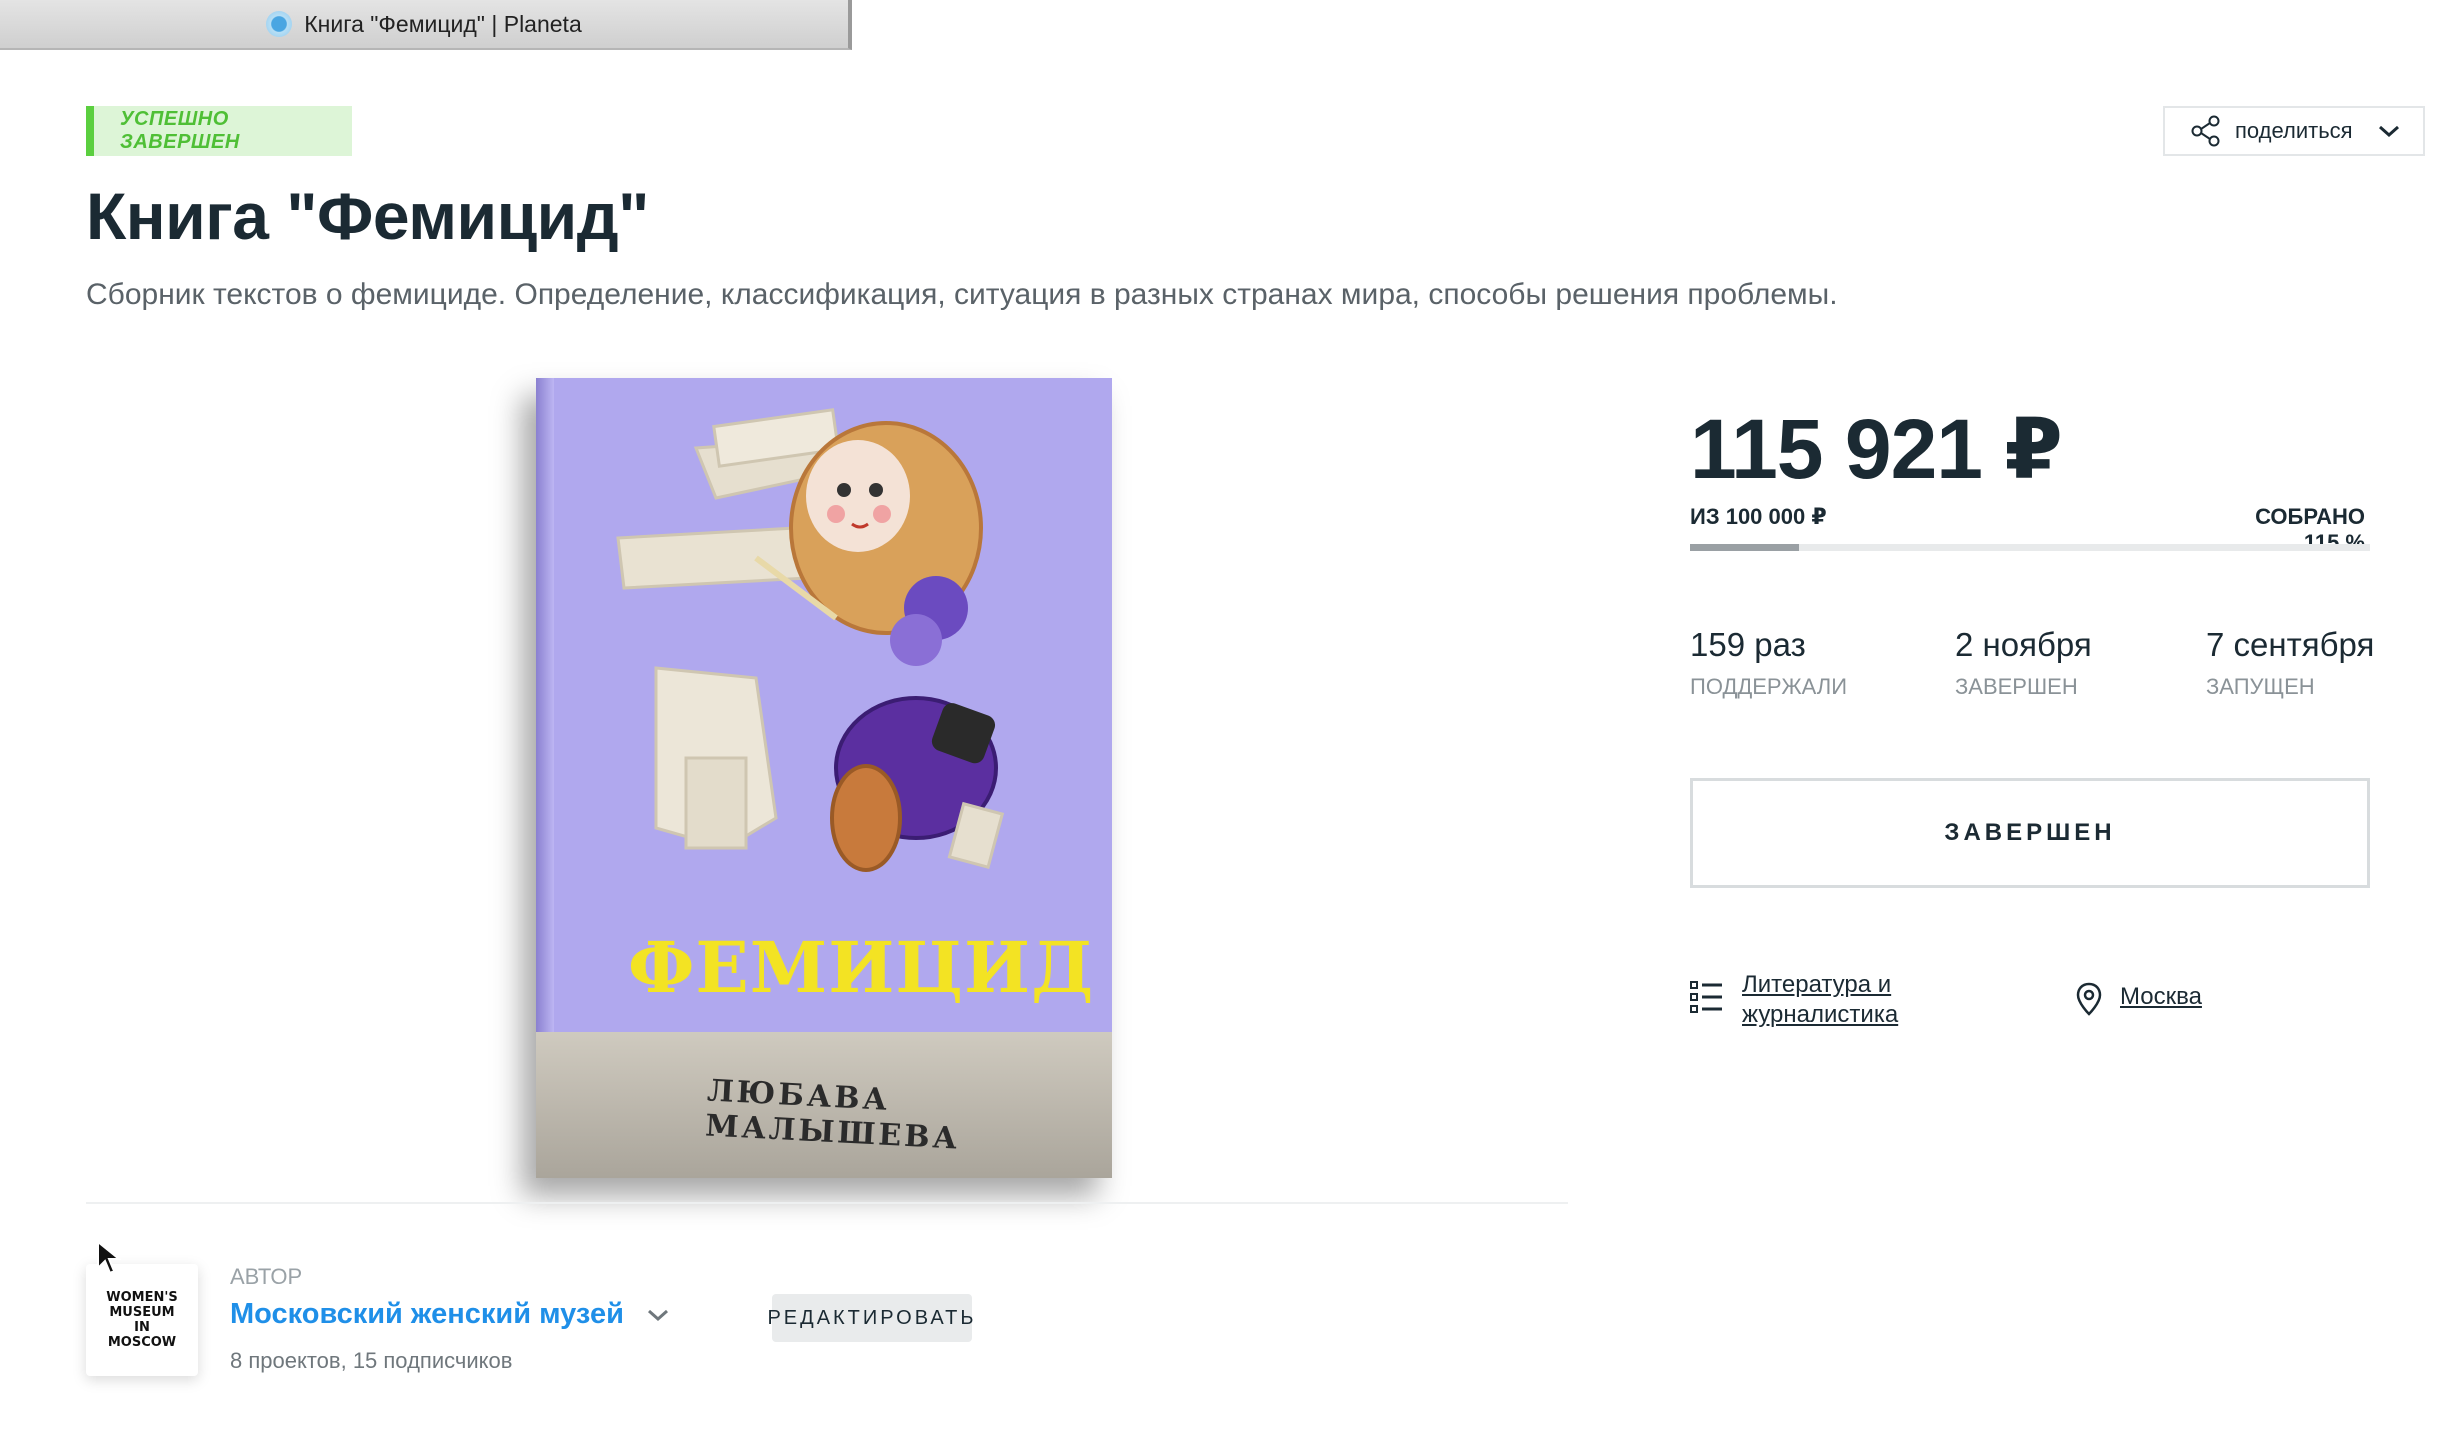  I want to click on book-cover: ФЕМИЦИД ЛЮБАВА МАЛЫШЕВА, so click(824, 778).